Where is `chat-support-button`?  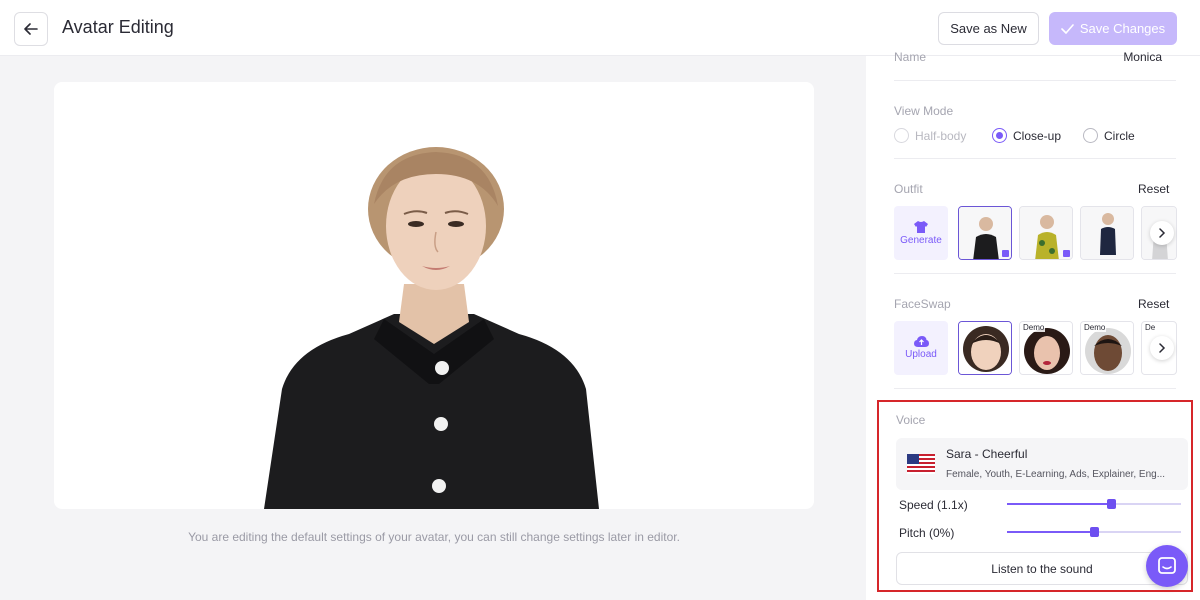 chat-support-button is located at coordinates (1167, 566).